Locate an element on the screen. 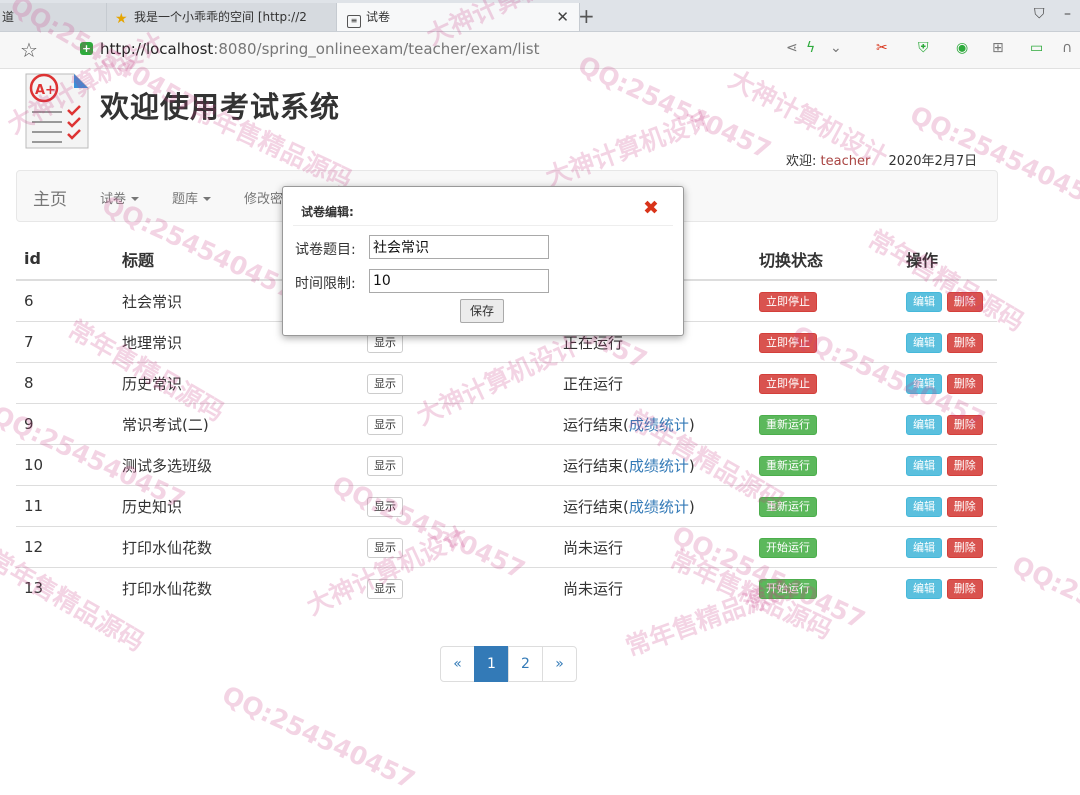  browser-tab: ★ 我是一个小乖乖的空间 [http://2 is located at coordinates (224, 17).